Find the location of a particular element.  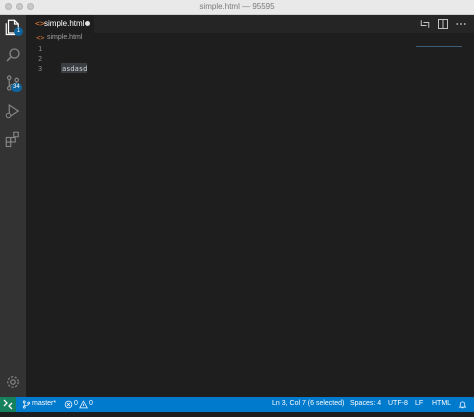

cursor-position: Ln 3, Col 7 (6 selected) is located at coordinates (308, 403).